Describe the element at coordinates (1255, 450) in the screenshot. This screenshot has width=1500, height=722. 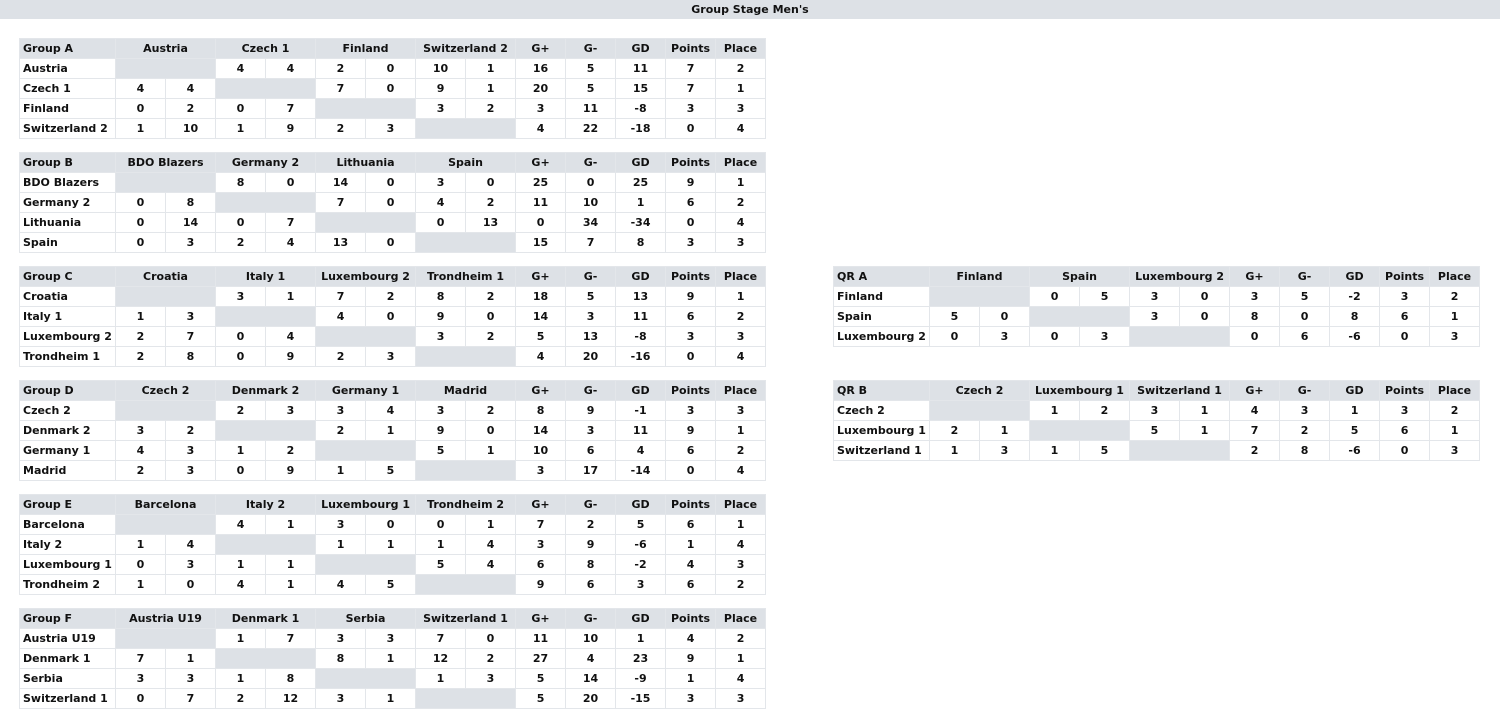
I see `stat-goals-for: 2` at that location.